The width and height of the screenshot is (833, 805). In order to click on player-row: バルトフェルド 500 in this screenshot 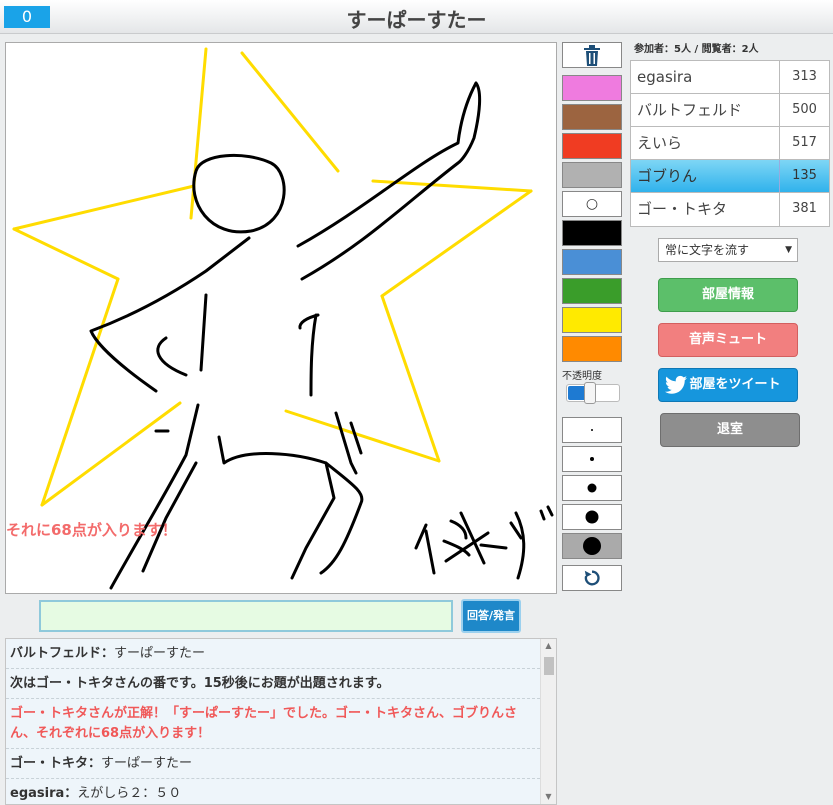, I will do `click(730, 110)`.